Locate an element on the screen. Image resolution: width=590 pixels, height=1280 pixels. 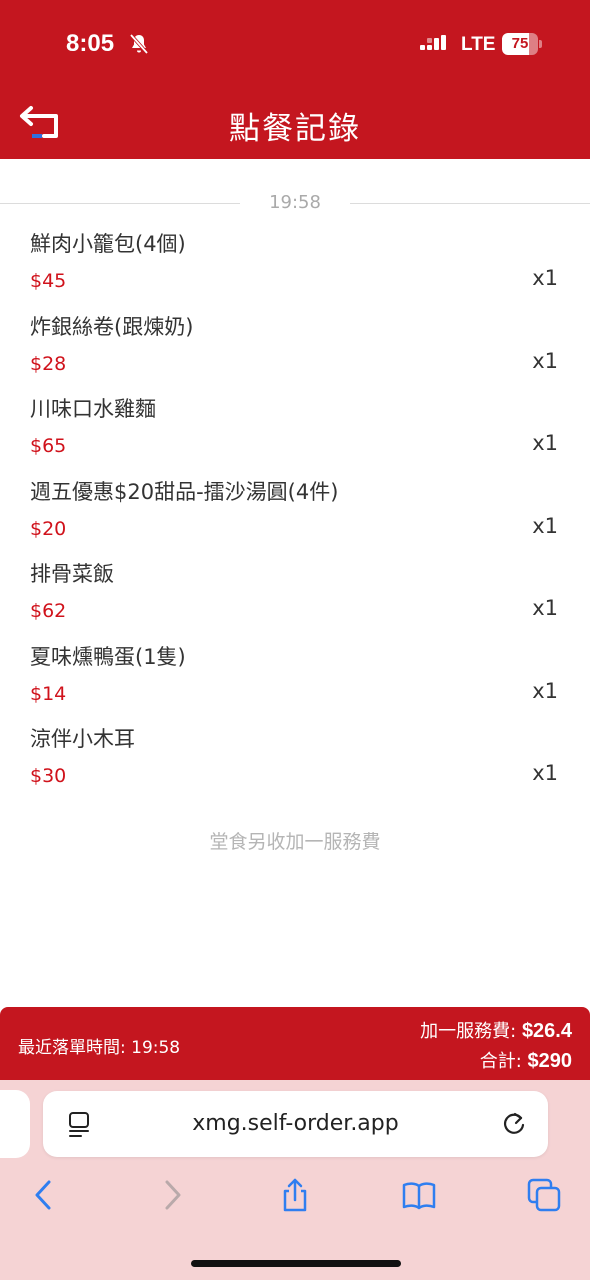
battery-icon: 75 is located at coordinates (522, 44).